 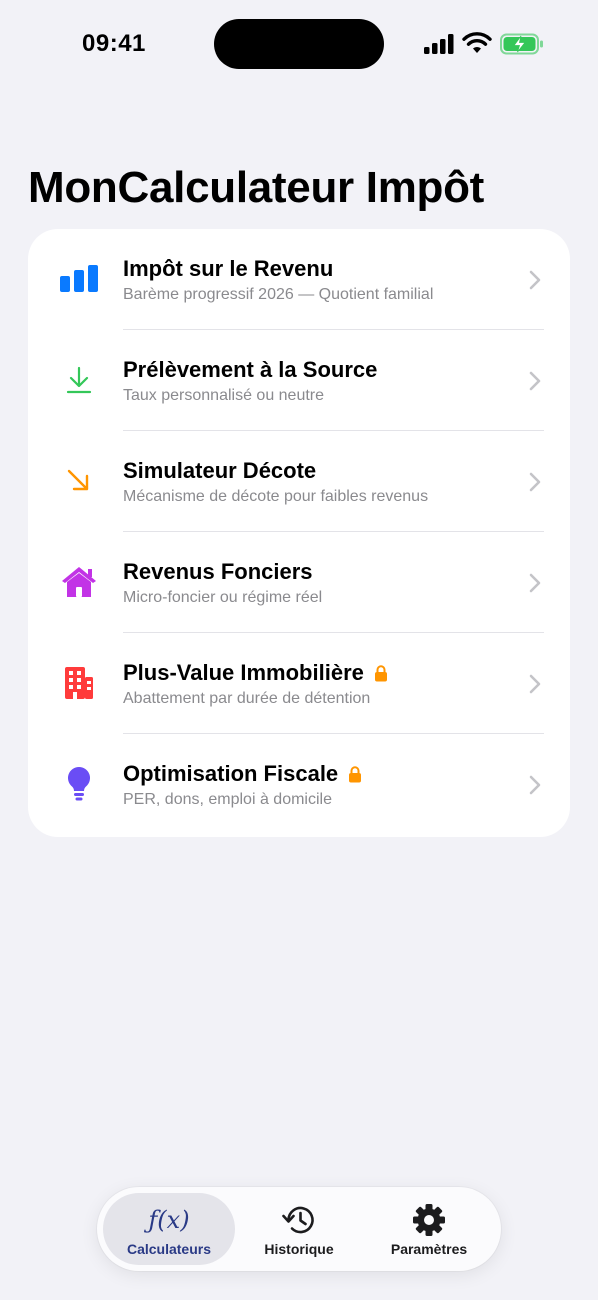 What do you see at coordinates (299, 1220) in the screenshot?
I see `history-icon` at bounding box center [299, 1220].